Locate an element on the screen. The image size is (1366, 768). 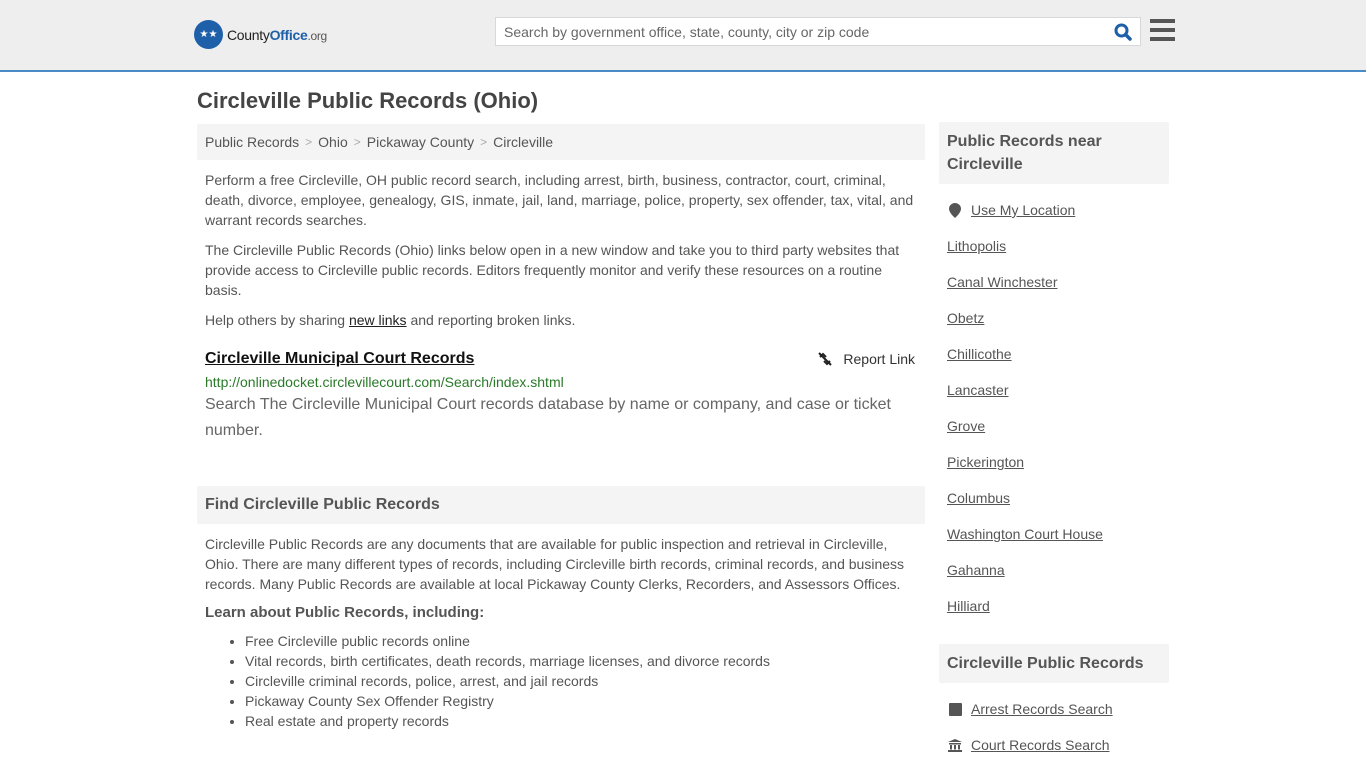
nearby-link-lancaster: Lancaster is located at coordinates (977, 390).